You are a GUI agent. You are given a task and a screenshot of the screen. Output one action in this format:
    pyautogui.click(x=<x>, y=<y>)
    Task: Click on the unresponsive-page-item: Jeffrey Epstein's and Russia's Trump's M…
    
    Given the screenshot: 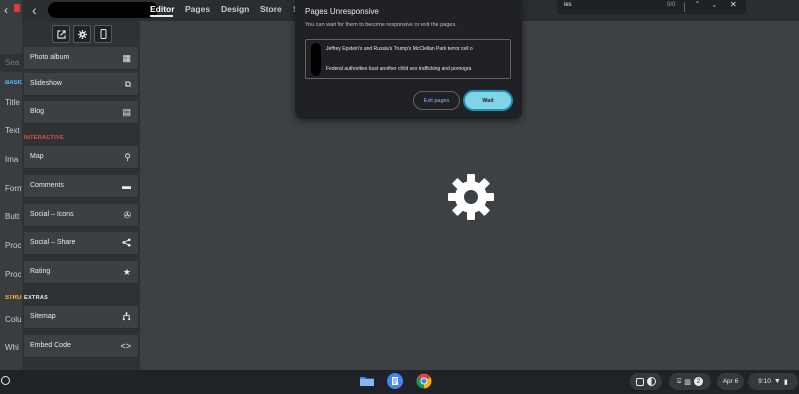 What is the action you would take?
    pyautogui.click(x=399, y=49)
    